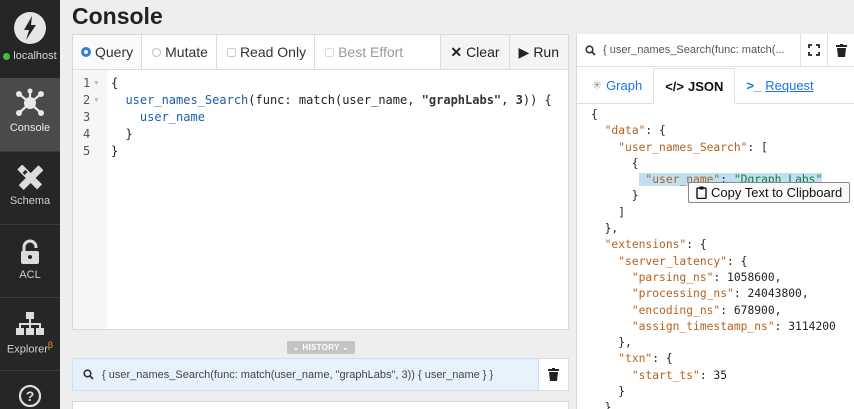 This screenshot has height=409, width=854. Describe the element at coordinates (769, 192) in the screenshot. I see `copy-to-clipboard-button: Copy Text to Clipboard` at that location.